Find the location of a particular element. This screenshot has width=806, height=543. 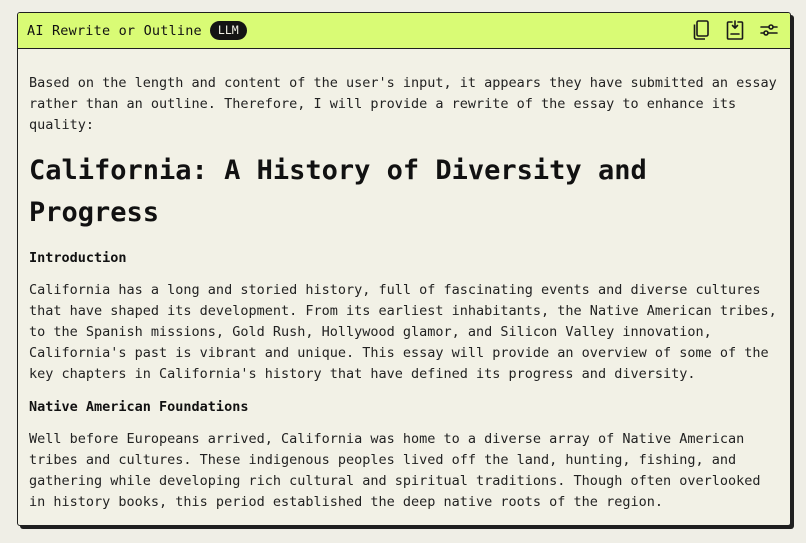

header-actions is located at coordinates (735, 30).